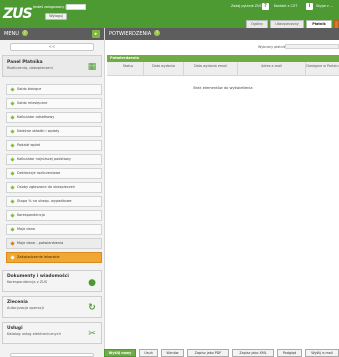 The width and height of the screenshot is (339, 357). What do you see at coordinates (312, 46) in the screenshot?
I see `payer-value` at bounding box center [312, 46].